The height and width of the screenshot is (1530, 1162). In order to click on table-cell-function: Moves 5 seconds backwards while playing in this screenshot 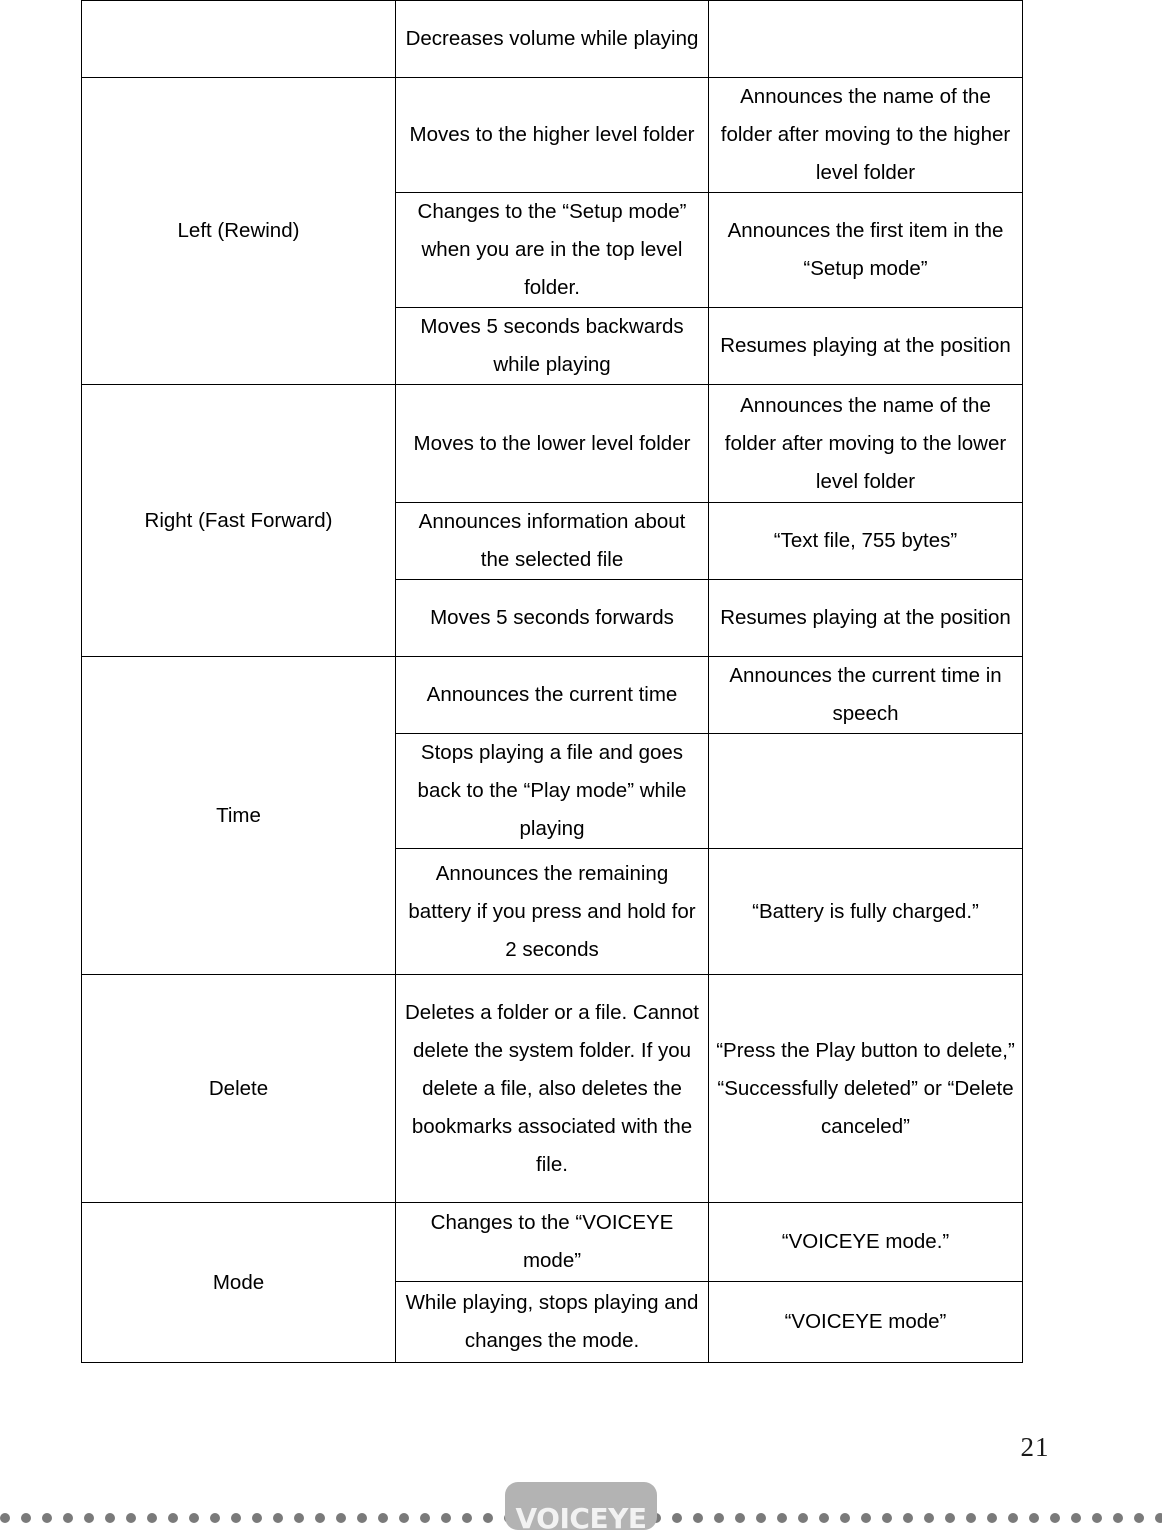, I will do `click(552, 346)`.